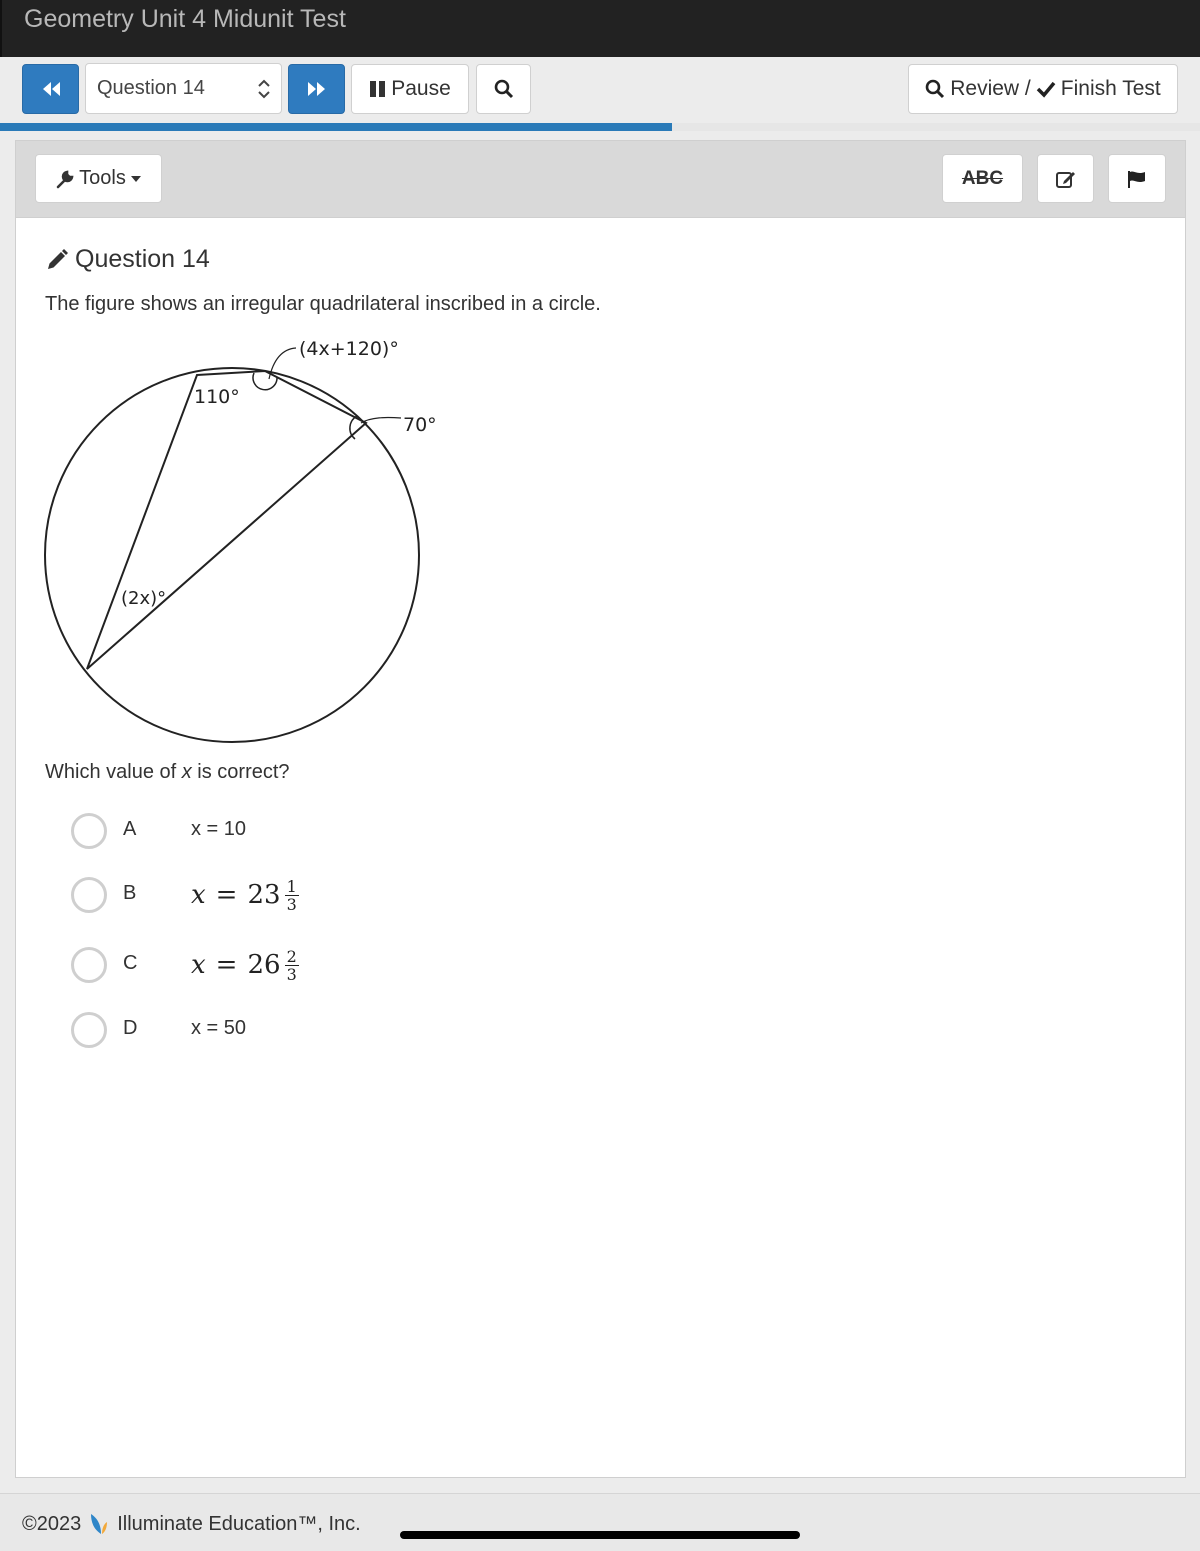  I want to click on window-title: Geometry Unit 4 Midunit Test, so click(185, 19).